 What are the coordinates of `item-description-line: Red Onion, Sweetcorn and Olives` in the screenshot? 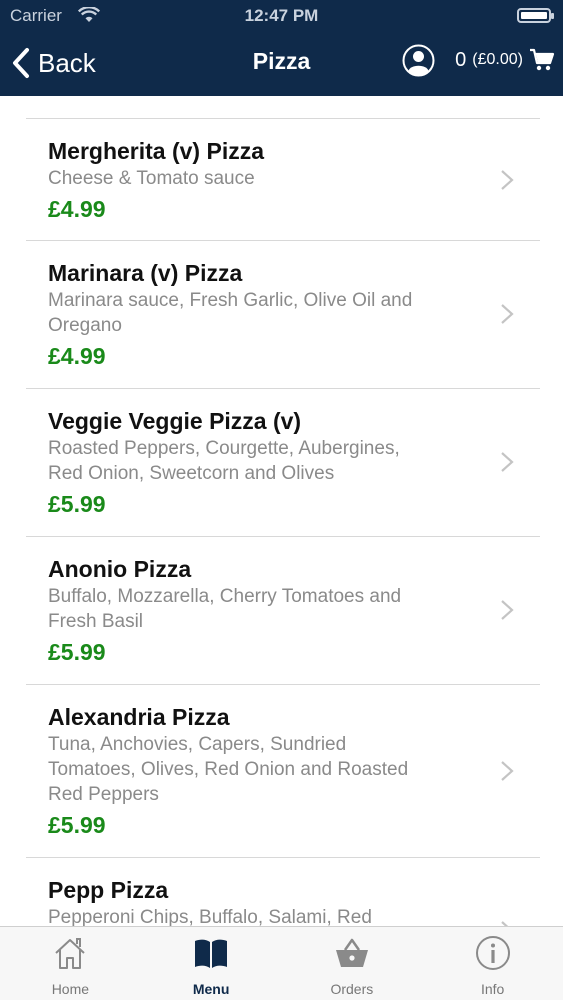 It's located at (191, 473).